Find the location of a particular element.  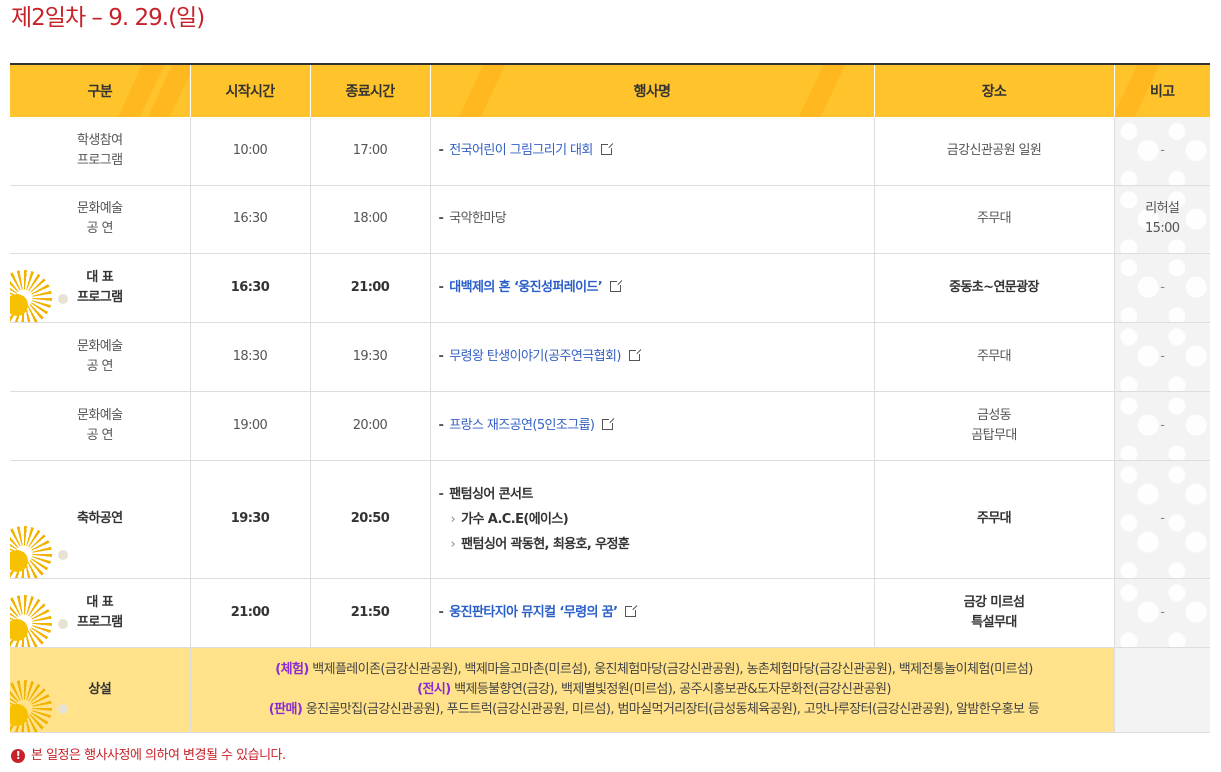

start-time-cell: 19:00 is located at coordinates (249, 426).